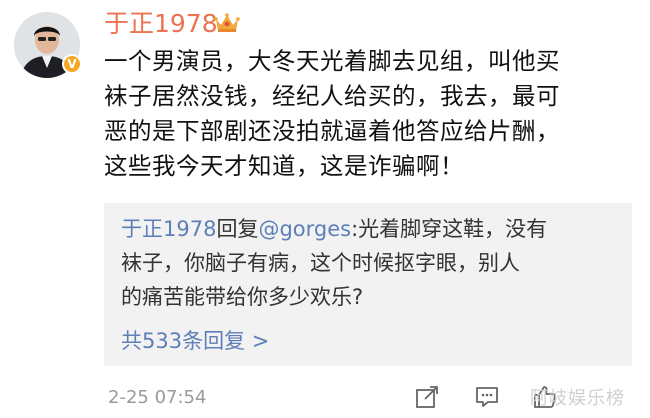  I want to click on reply-mention-link: @gorges, so click(304, 229).